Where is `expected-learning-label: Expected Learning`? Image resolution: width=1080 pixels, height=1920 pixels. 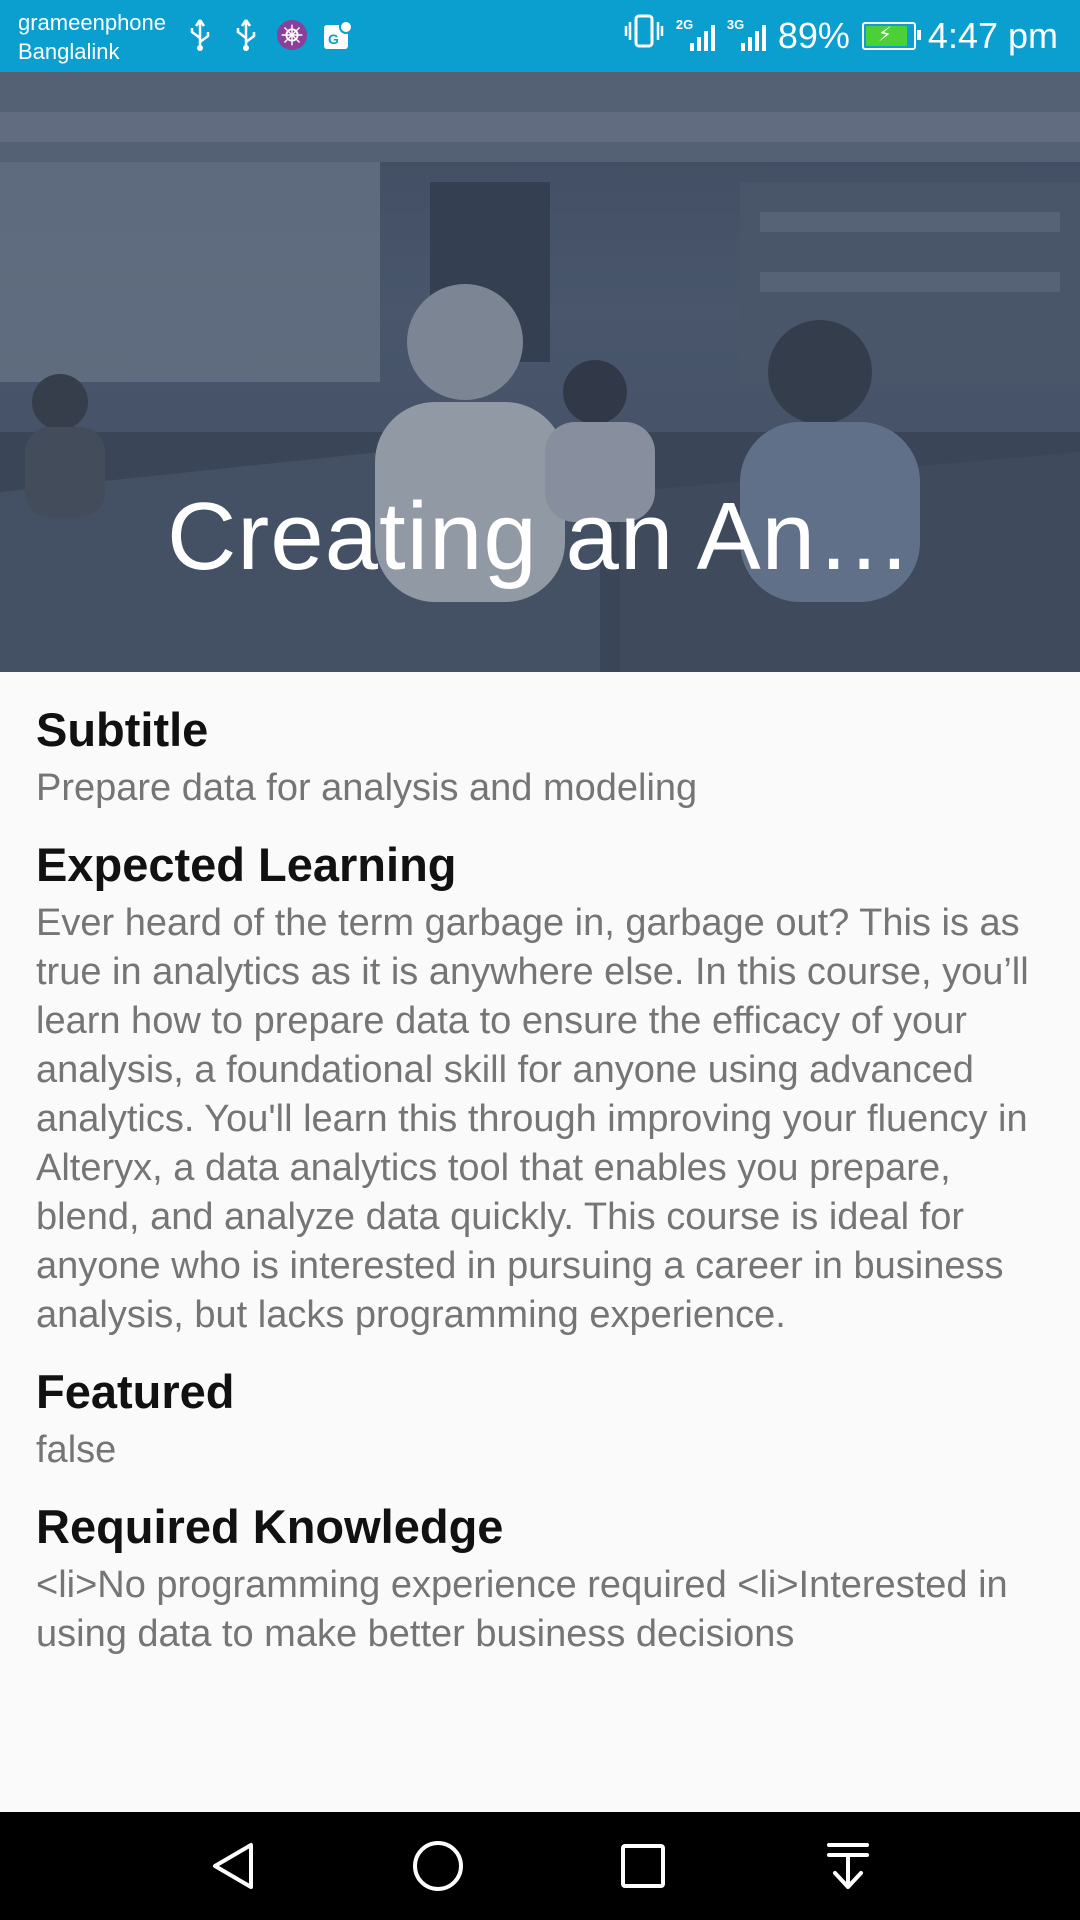
expected-learning-label: Expected Learning is located at coordinates (246, 864).